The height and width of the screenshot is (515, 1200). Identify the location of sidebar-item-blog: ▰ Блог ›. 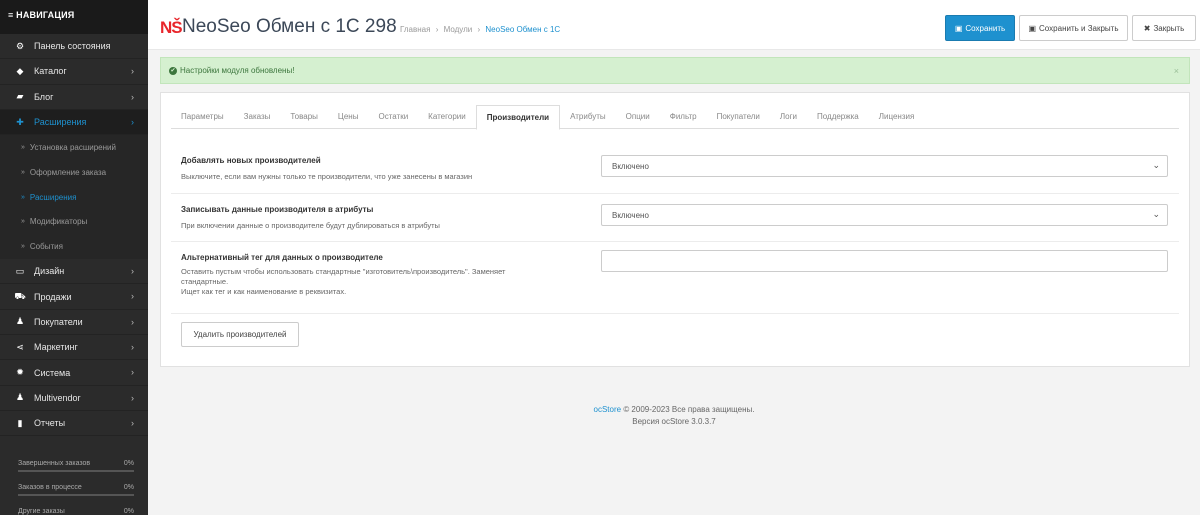
(74, 97).